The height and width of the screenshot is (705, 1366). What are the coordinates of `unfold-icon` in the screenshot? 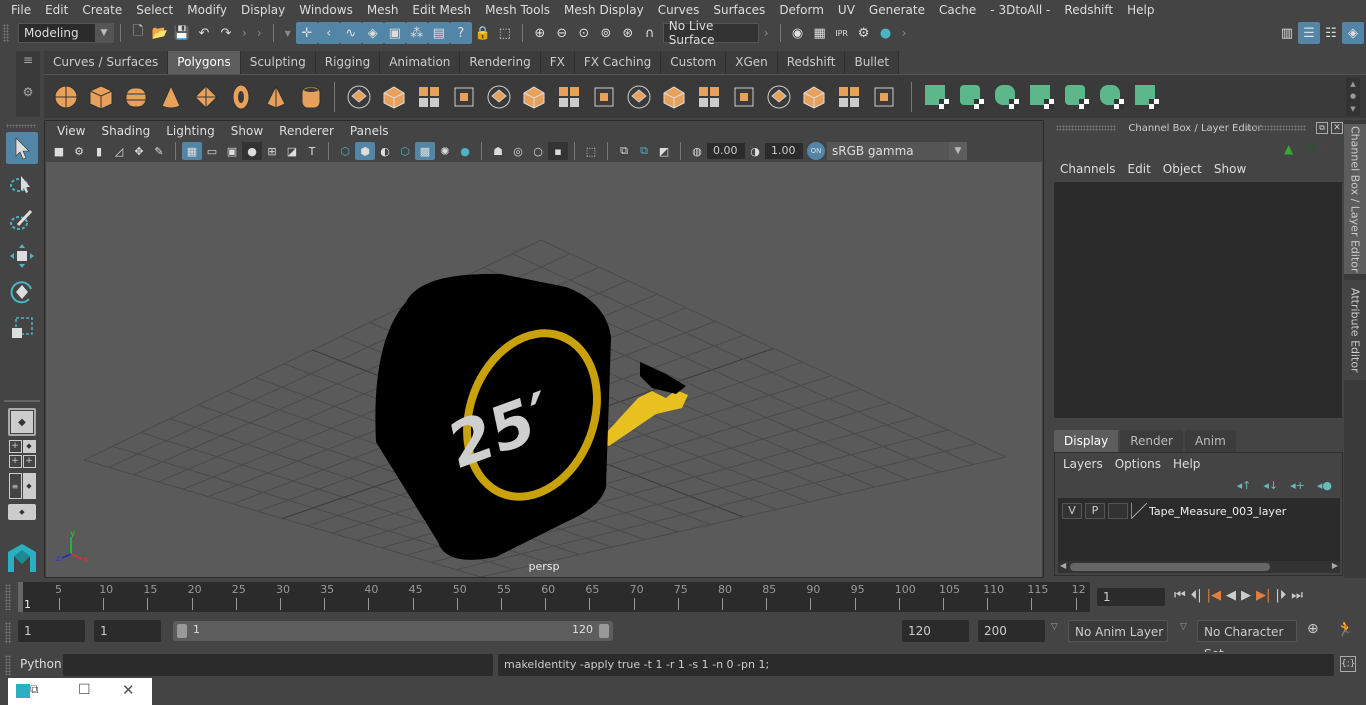 It's located at (1146, 97).